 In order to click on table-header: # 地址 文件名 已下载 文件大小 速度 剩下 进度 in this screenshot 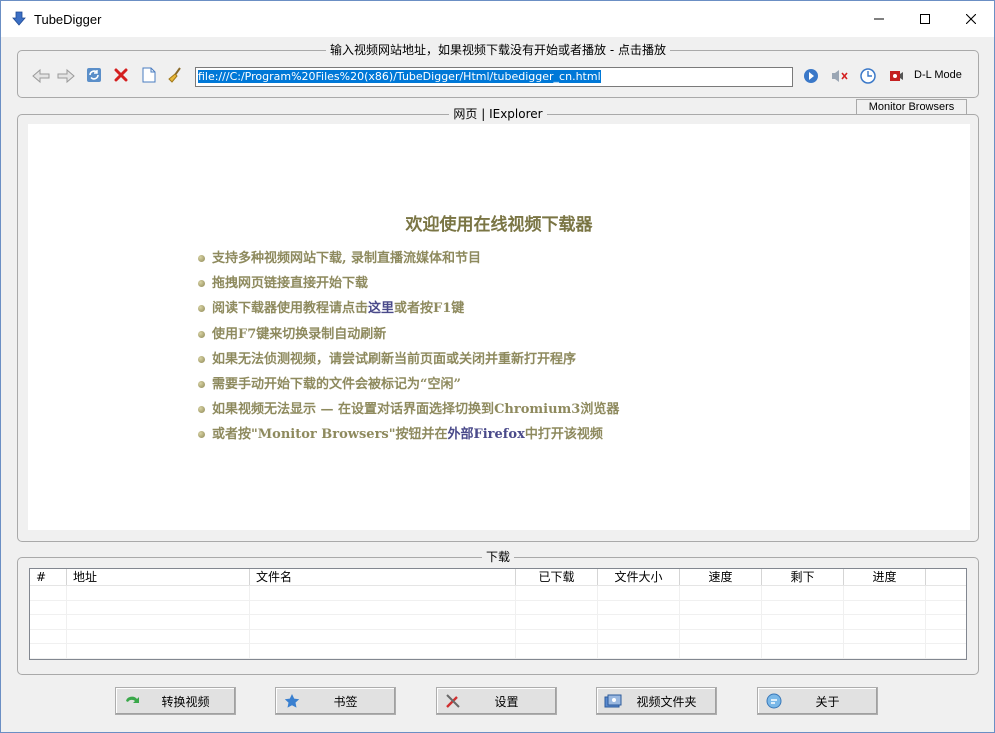, I will do `click(498, 577)`.